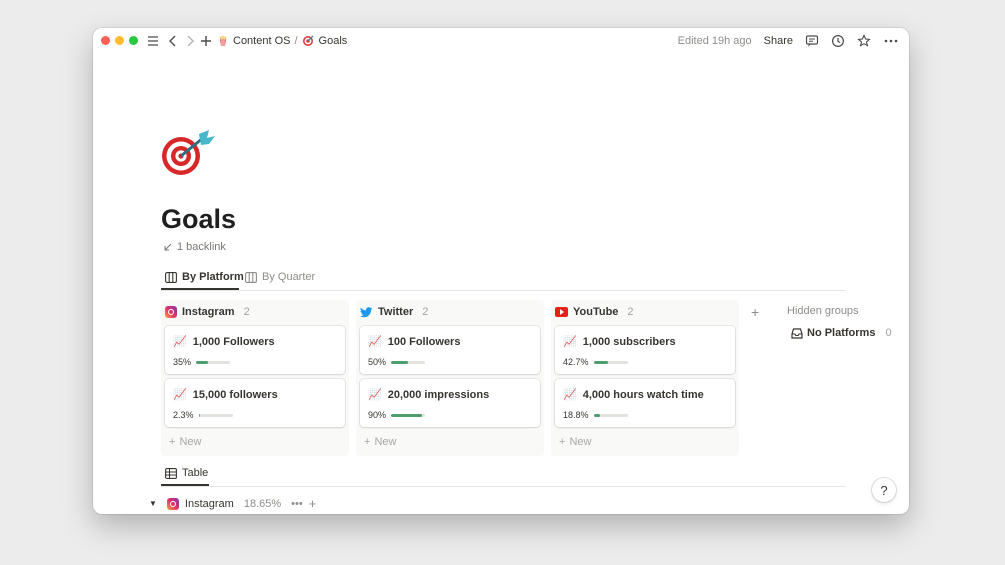  I want to click on forward-arrow-icon, so click(190, 41).